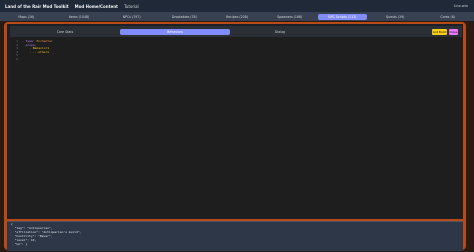  Describe the element at coordinates (26, 17) in the screenshot. I see `tab-maps: Maps (16)` at that location.